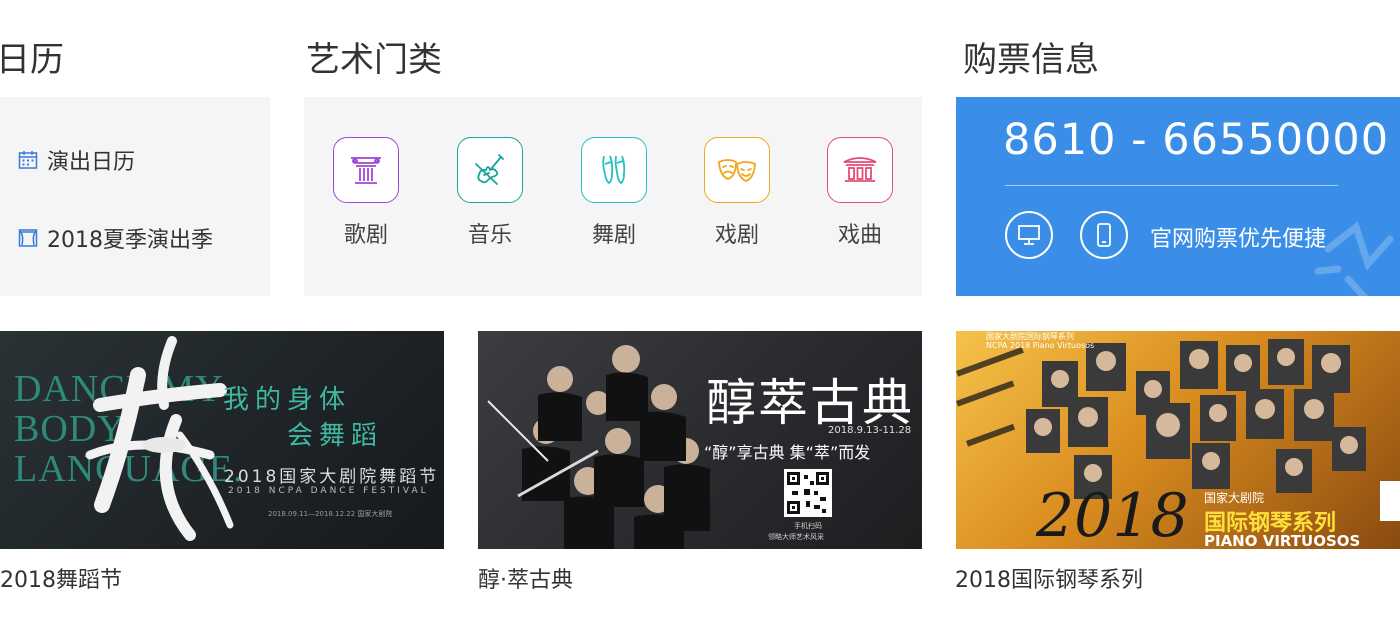  What do you see at coordinates (159, 438) in the screenshot?
I see `ballerina-brush-icon` at bounding box center [159, 438].